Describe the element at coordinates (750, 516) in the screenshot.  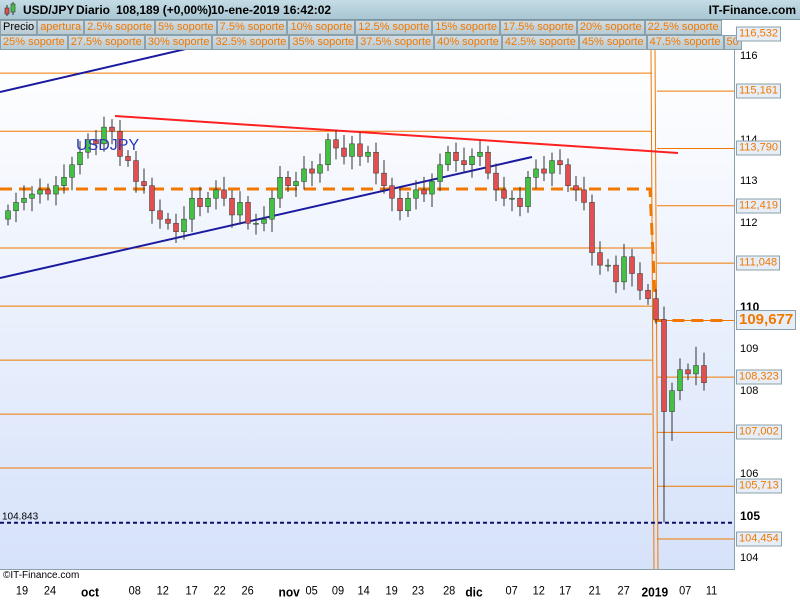
I see `y-tick-label: 105` at that location.